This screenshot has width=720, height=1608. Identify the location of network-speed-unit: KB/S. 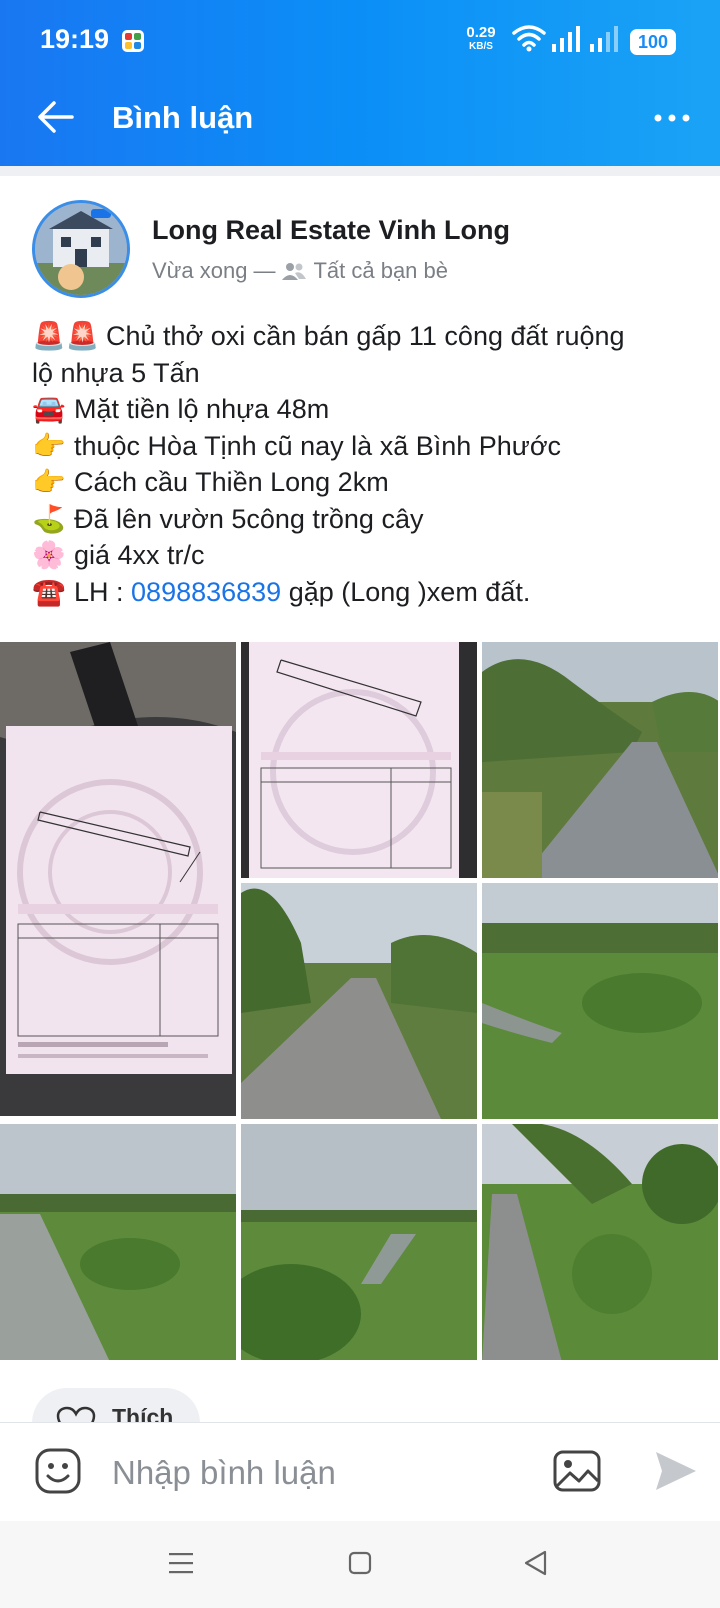
(481, 46).